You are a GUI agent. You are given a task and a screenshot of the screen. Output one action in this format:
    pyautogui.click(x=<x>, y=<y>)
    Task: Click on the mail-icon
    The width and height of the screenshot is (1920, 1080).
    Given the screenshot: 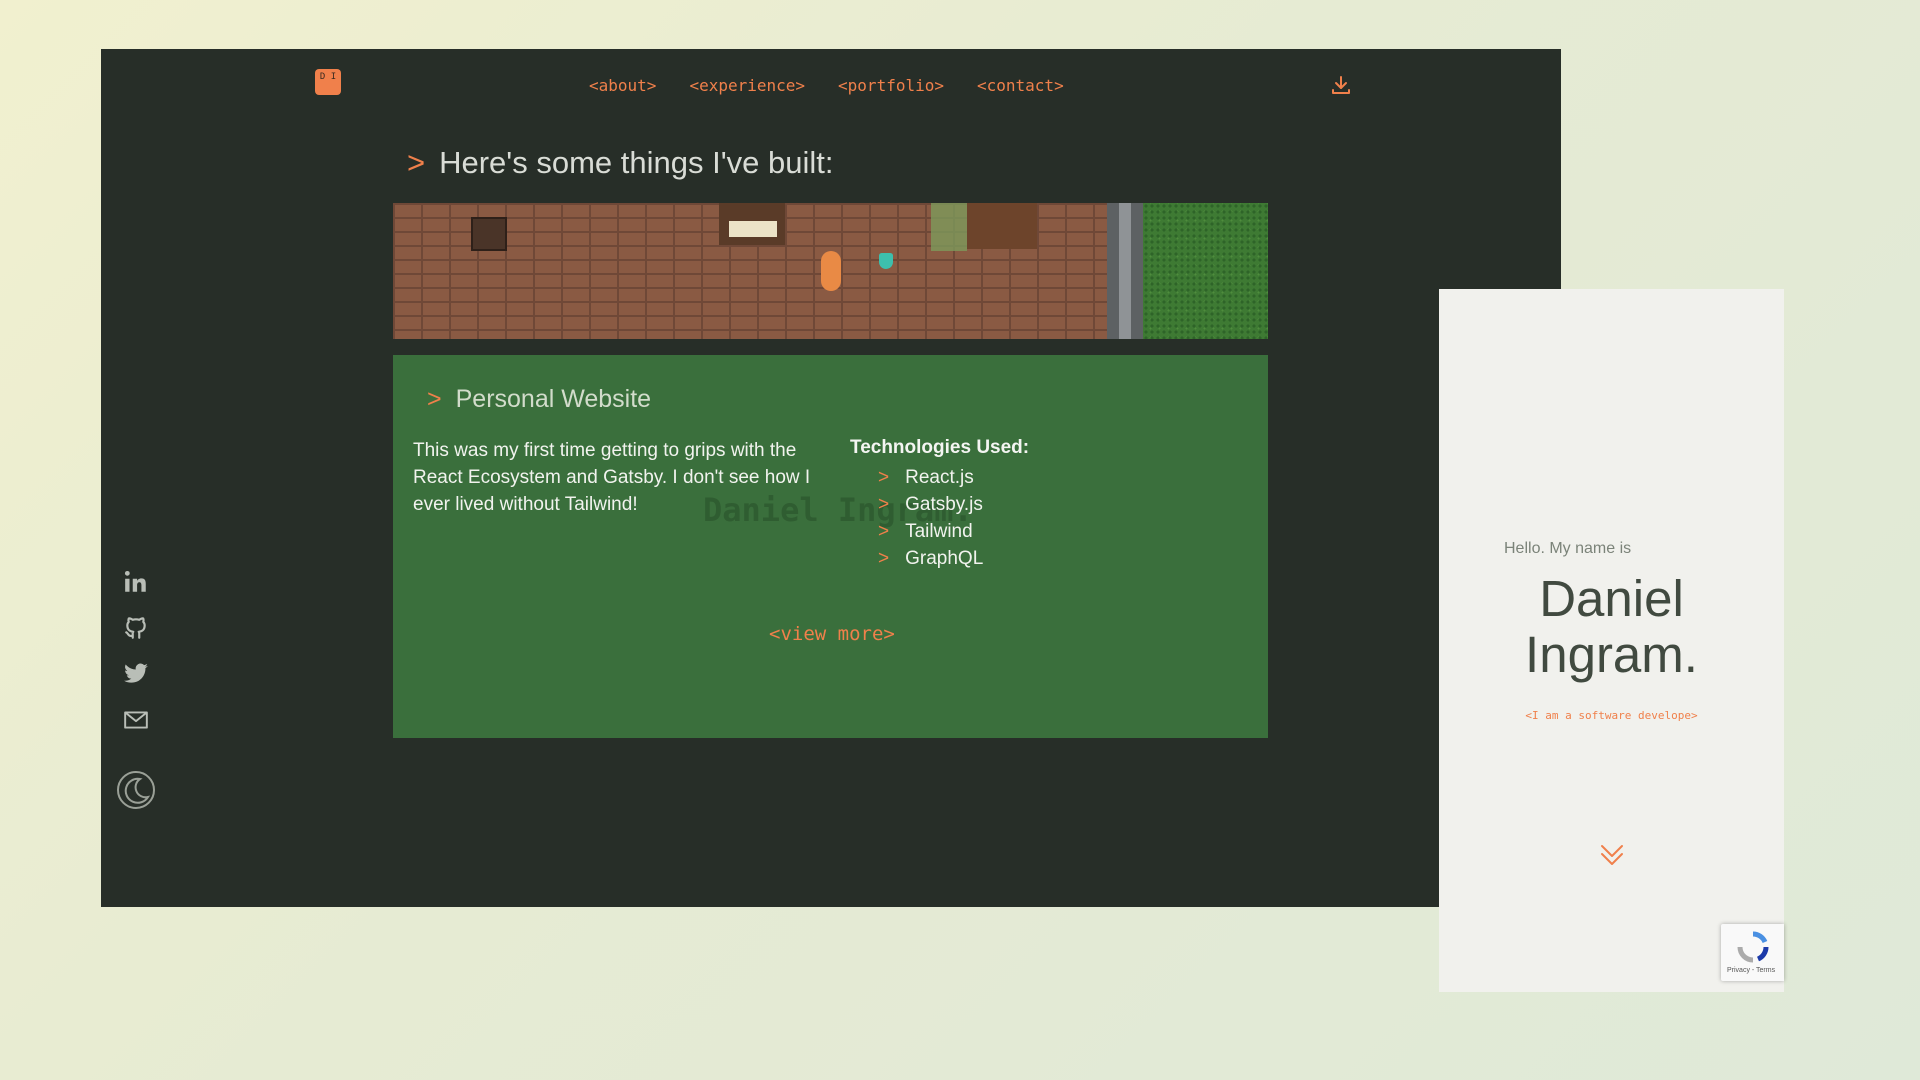 What is the action you would take?
    pyautogui.click(x=136, y=720)
    